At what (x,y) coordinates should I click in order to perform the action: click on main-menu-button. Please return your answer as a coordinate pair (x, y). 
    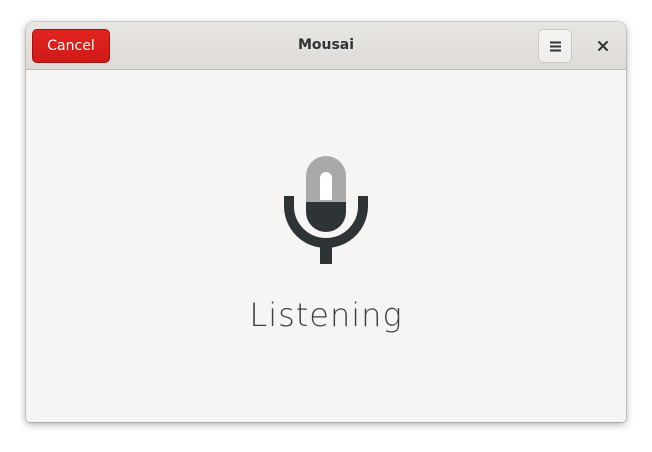
    Looking at the image, I should click on (555, 46).